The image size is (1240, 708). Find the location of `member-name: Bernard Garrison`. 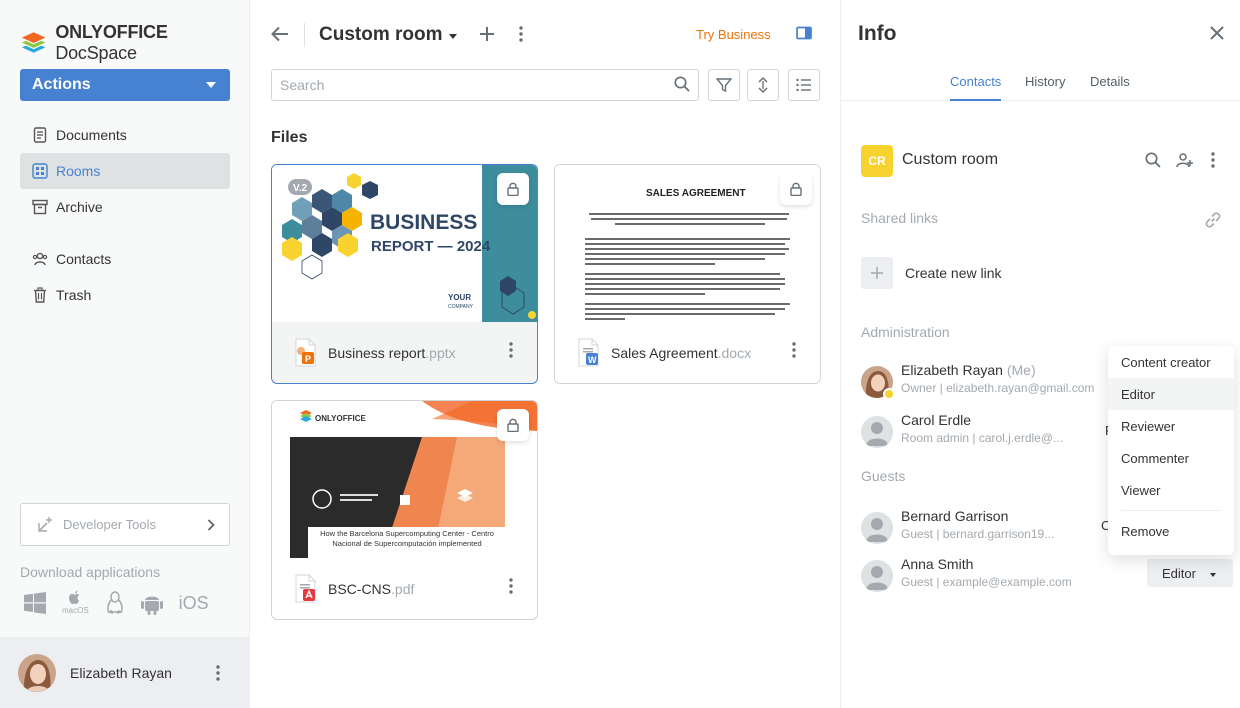

member-name: Bernard Garrison is located at coordinates (955, 516).